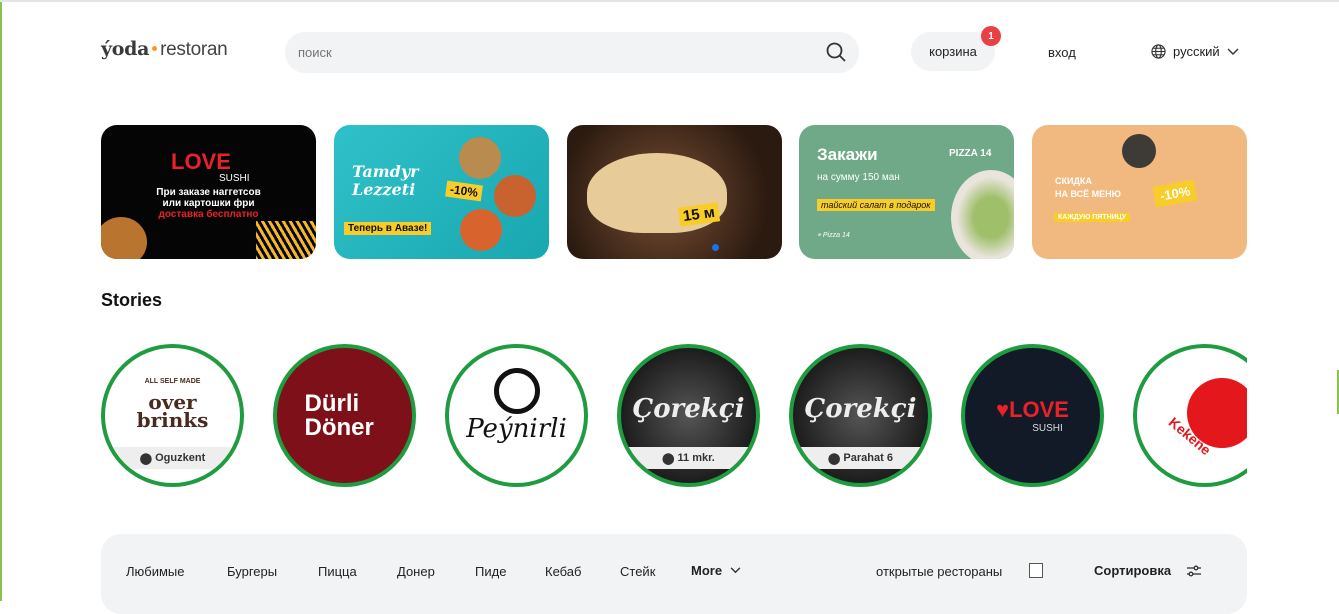 The height and width of the screenshot is (614, 1339). Describe the element at coordinates (939, 571) in the screenshot. I see `open-restaurants-label: открытые рестораны` at that location.